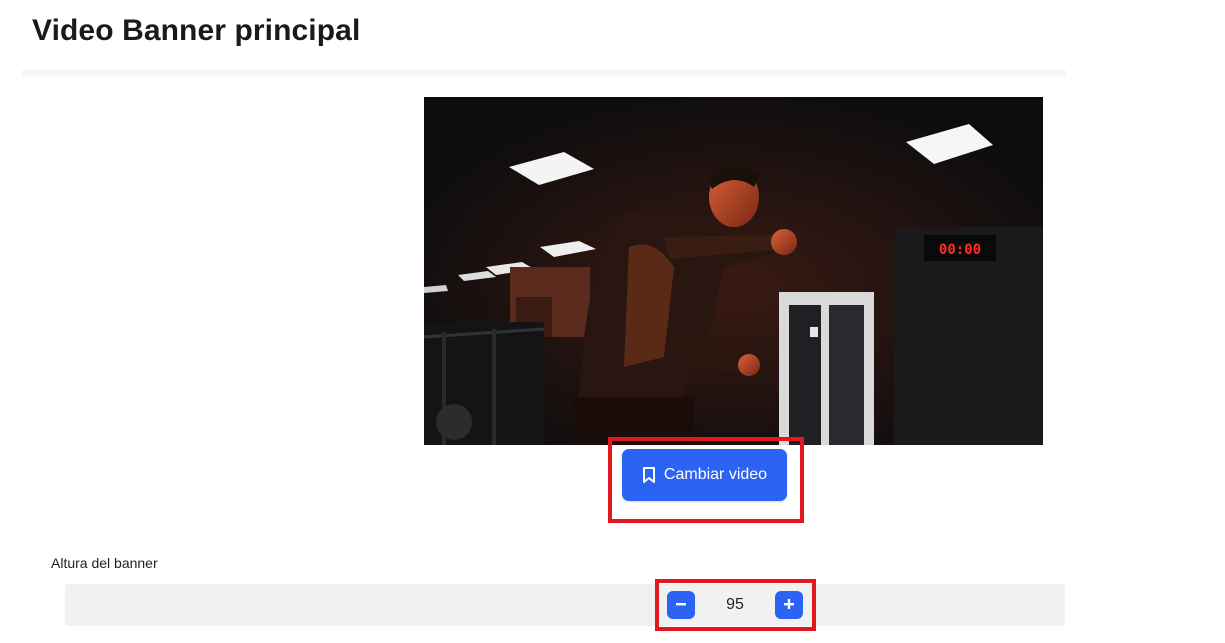 This screenshot has width=1225, height=643. I want to click on increment-button, so click(789, 605).